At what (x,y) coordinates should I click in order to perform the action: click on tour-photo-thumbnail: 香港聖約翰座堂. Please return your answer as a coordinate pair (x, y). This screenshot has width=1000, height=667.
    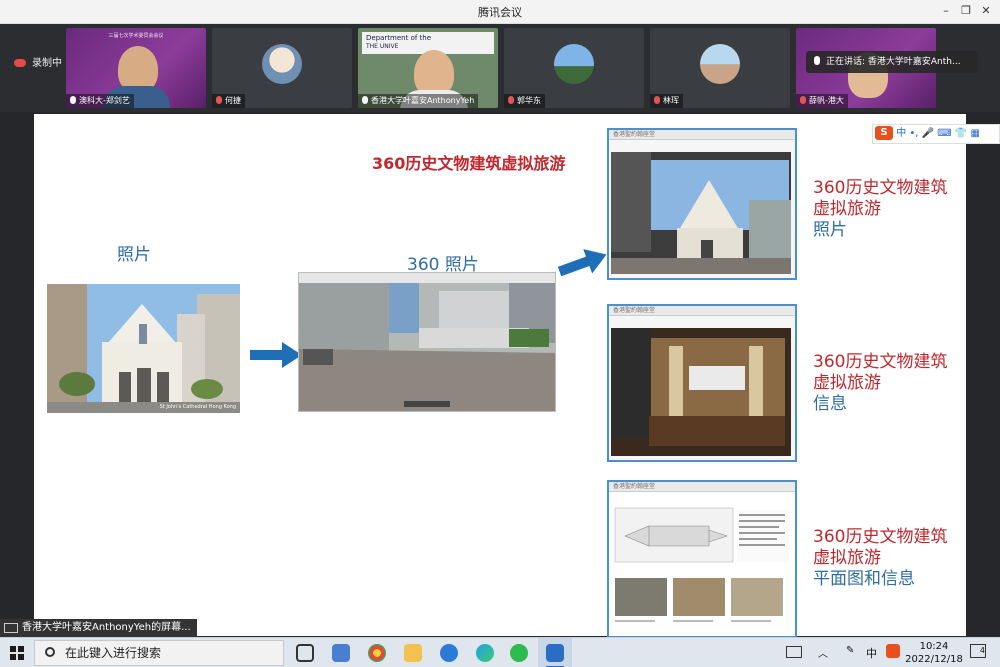
    Looking at the image, I should click on (702, 204).